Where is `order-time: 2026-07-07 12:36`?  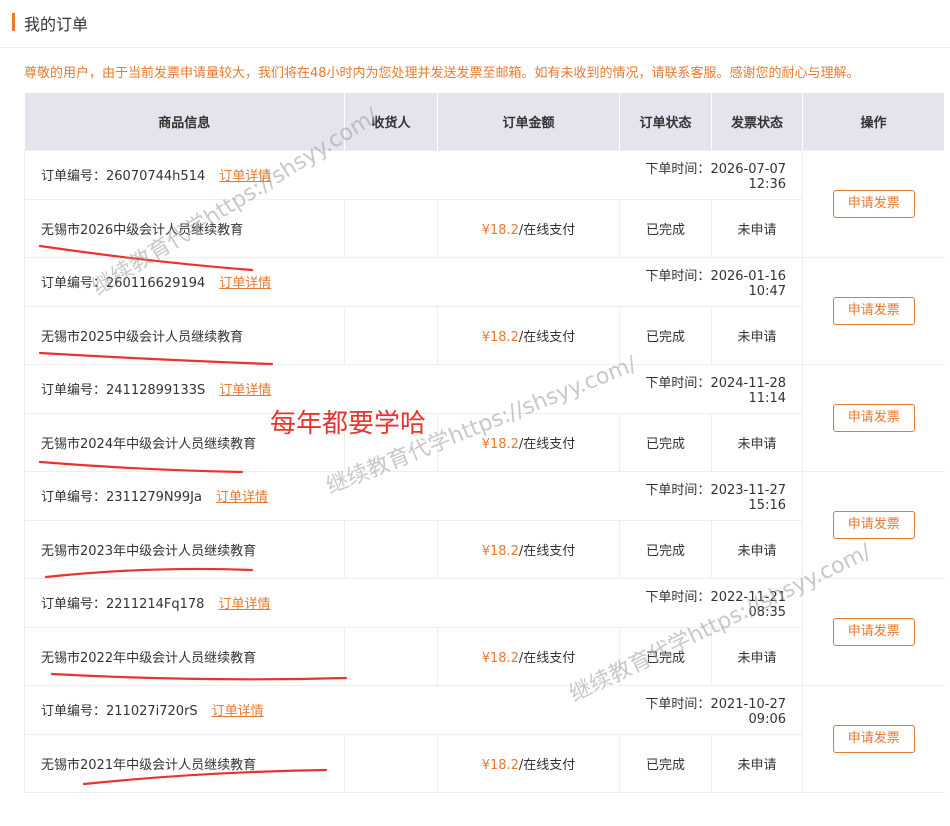
order-time: 2026-07-07 12:36 is located at coordinates (748, 176).